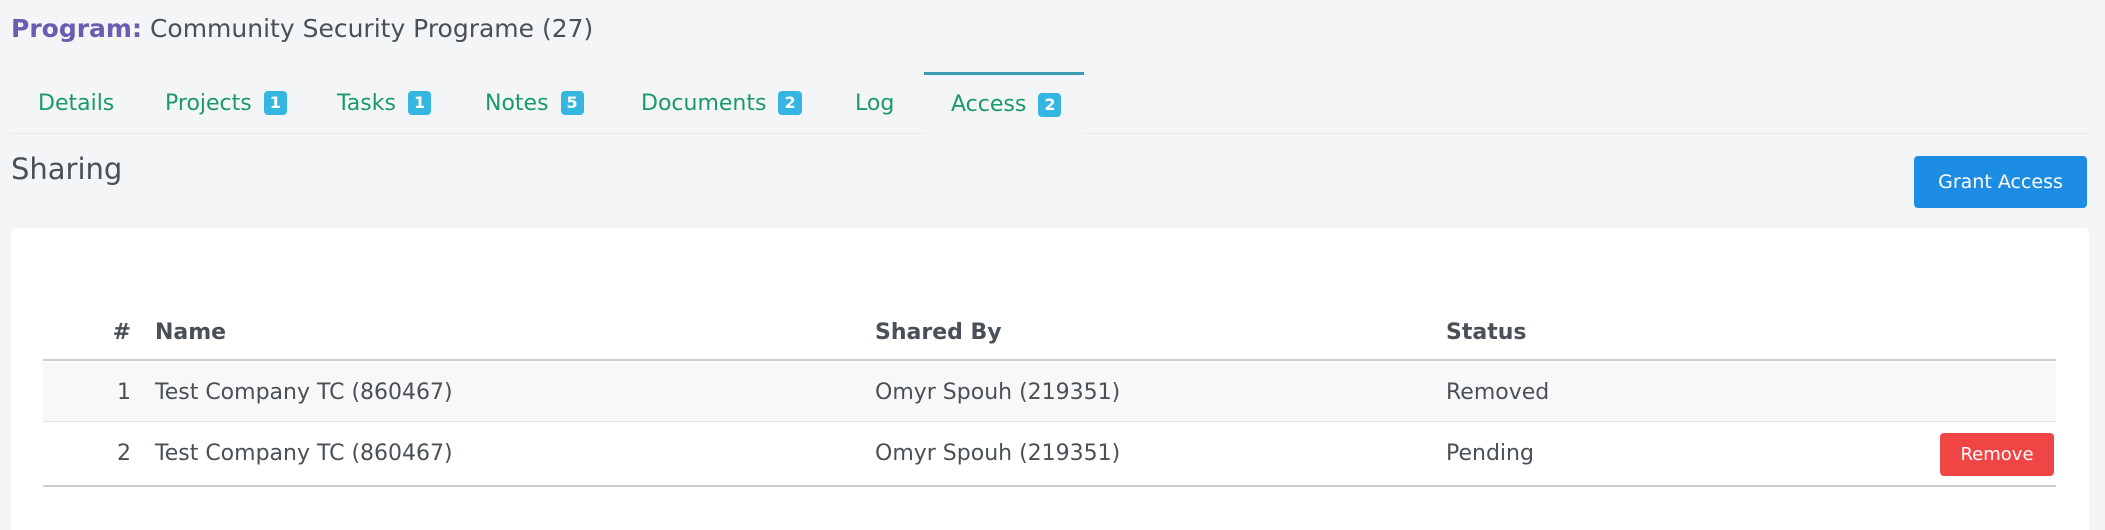 The width and height of the screenshot is (2105, 530). Describe the element at coordinates (124, 392) in the screenshot. I see `row-number: 1` at that location.